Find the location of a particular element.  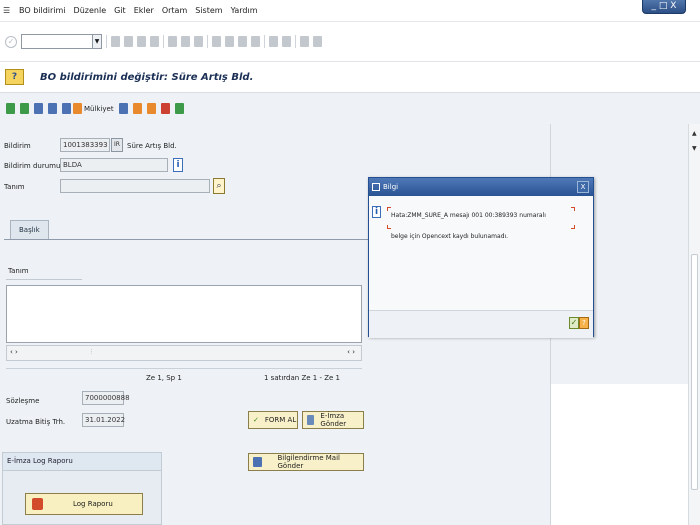

shortcut-icon is located at coordinates (286, 41).